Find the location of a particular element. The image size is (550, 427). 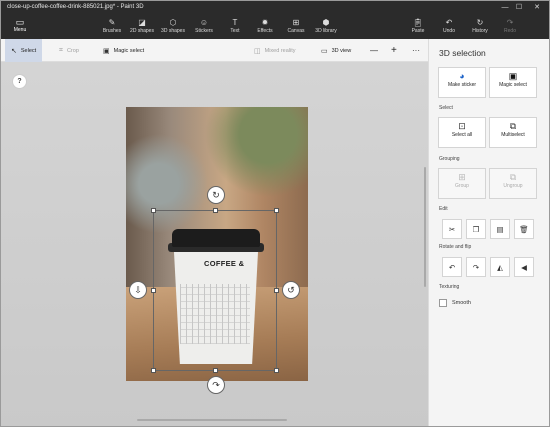

paste-icon: 📋︎ is located at coordinates (418, 22).